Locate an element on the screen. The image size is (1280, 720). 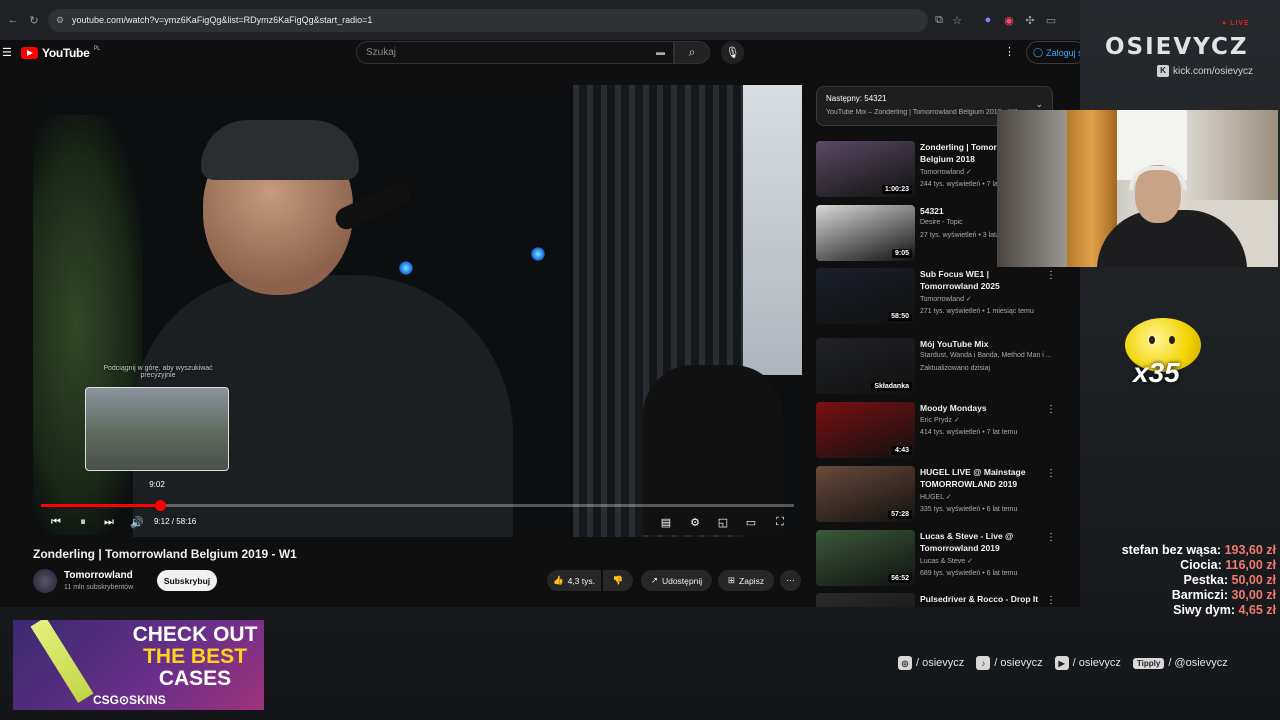
search-input: Szukaj ▬ is located at coordinates (515, 52).